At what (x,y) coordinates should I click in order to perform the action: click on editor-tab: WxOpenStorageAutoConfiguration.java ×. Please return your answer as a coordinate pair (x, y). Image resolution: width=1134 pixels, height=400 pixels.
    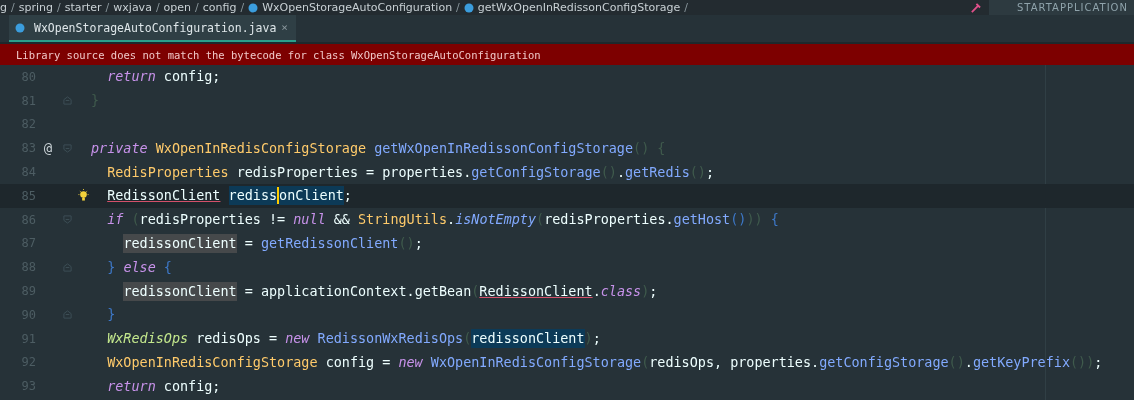
    Looking at the image, I should click on (152, 28).